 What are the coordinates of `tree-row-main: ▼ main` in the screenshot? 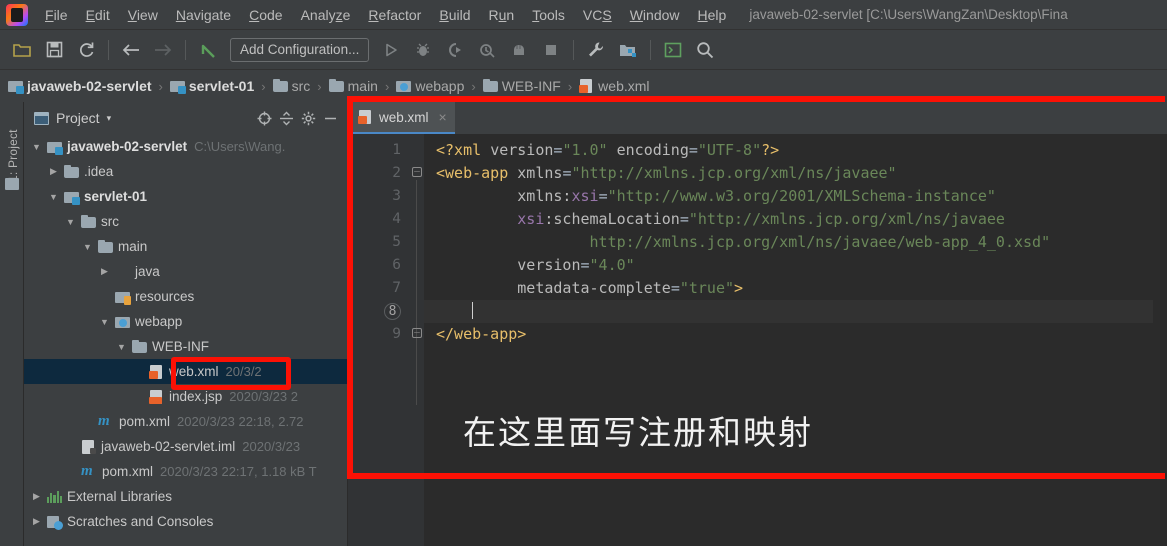 It's located at (185, 246).